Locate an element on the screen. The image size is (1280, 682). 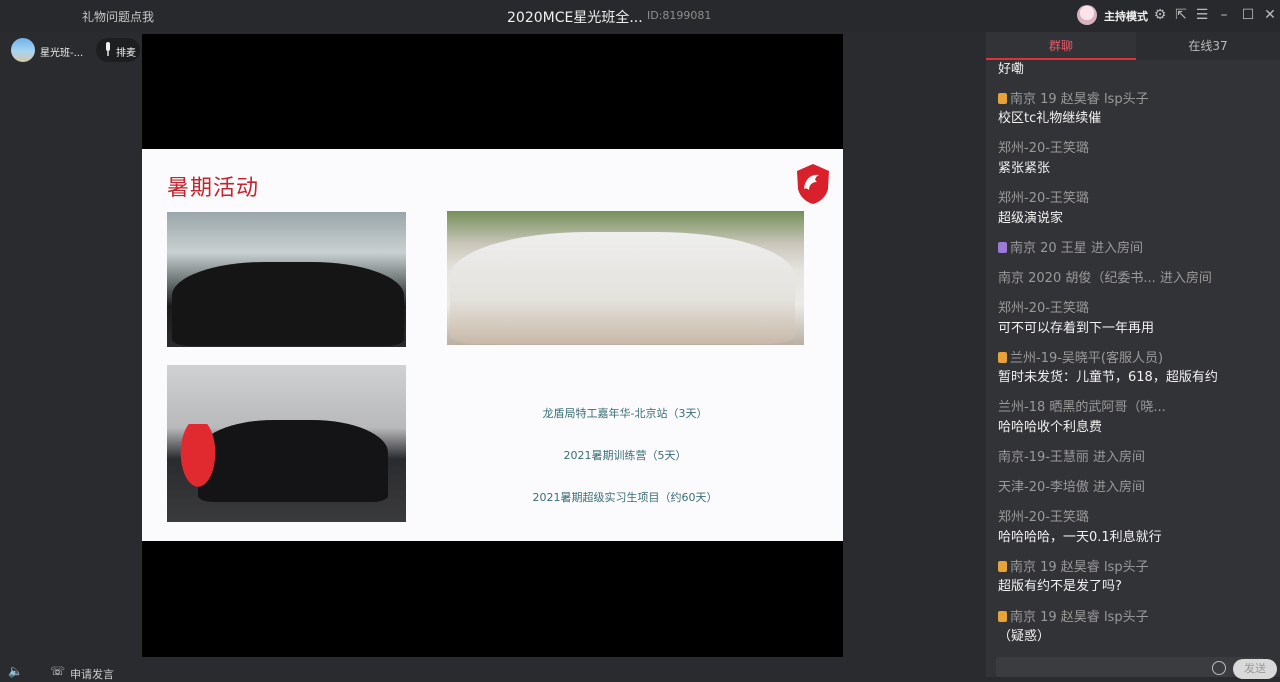
chat-sender-text: 南京-19-王慧丽 进入房间 is located at coordinates (1072, 457).